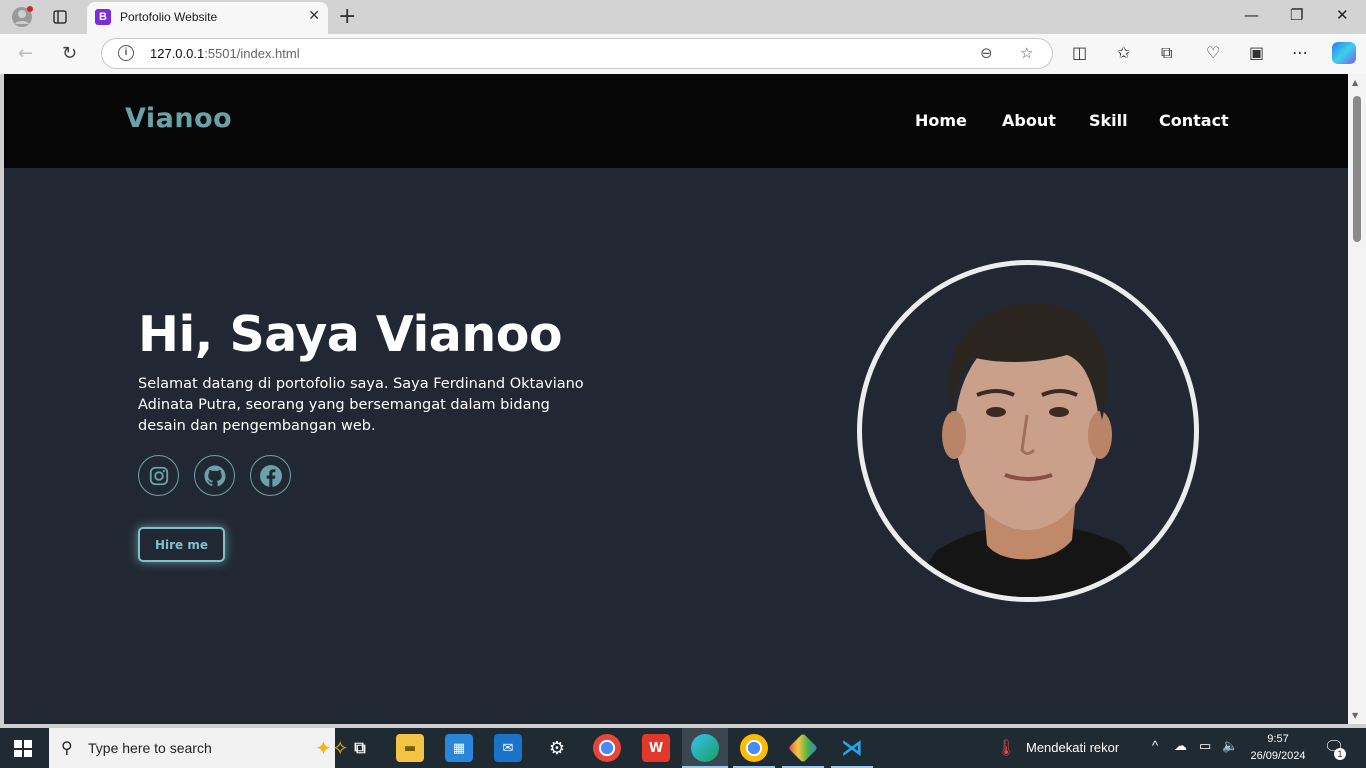  Describe the element at coordinates (941, 120) in the screenshot. I see `nav-home: Home` at that location.